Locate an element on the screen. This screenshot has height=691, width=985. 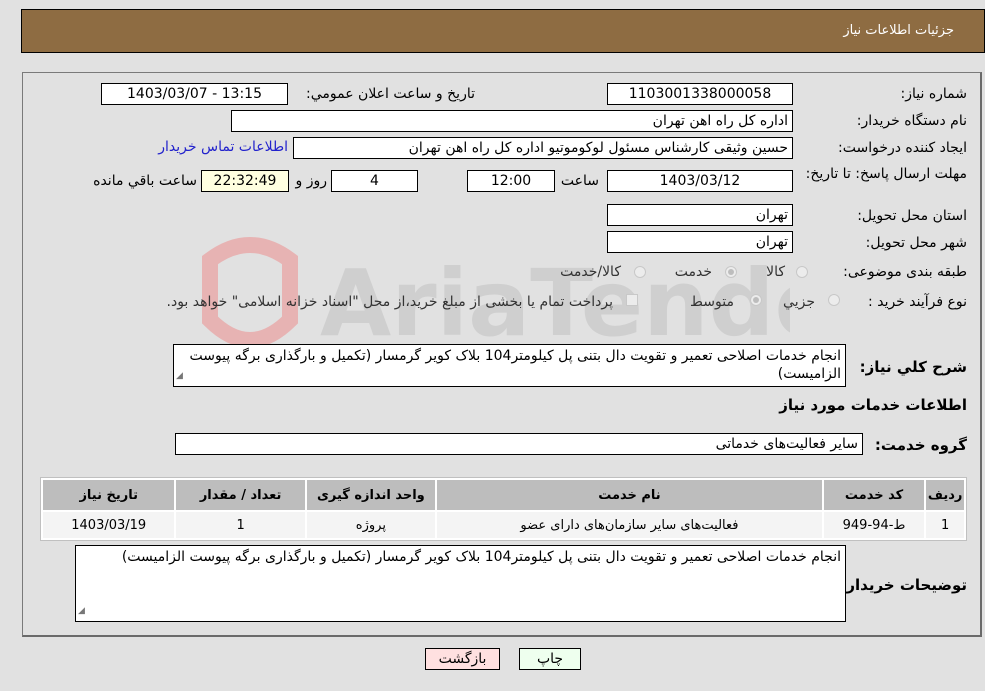
general-description-label: شرح کلي نیاز: is located at coordinates (913, 367).